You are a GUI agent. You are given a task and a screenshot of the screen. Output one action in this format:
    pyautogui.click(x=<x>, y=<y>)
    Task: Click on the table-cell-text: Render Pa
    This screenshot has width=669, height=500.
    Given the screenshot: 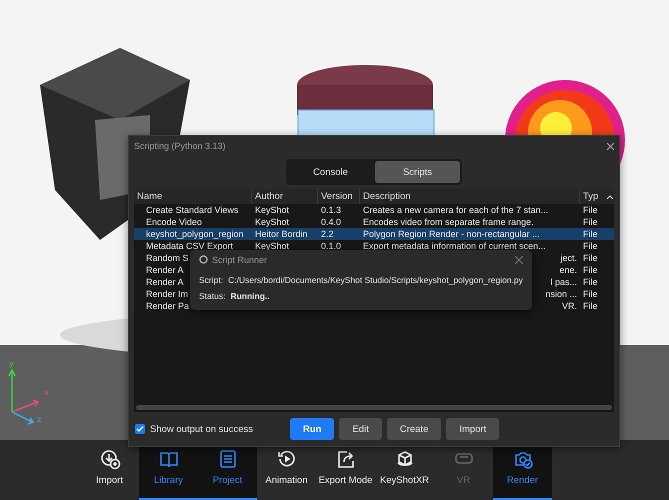 What is the action you would take?
    pyautogui.click(x=167, y=306)
    